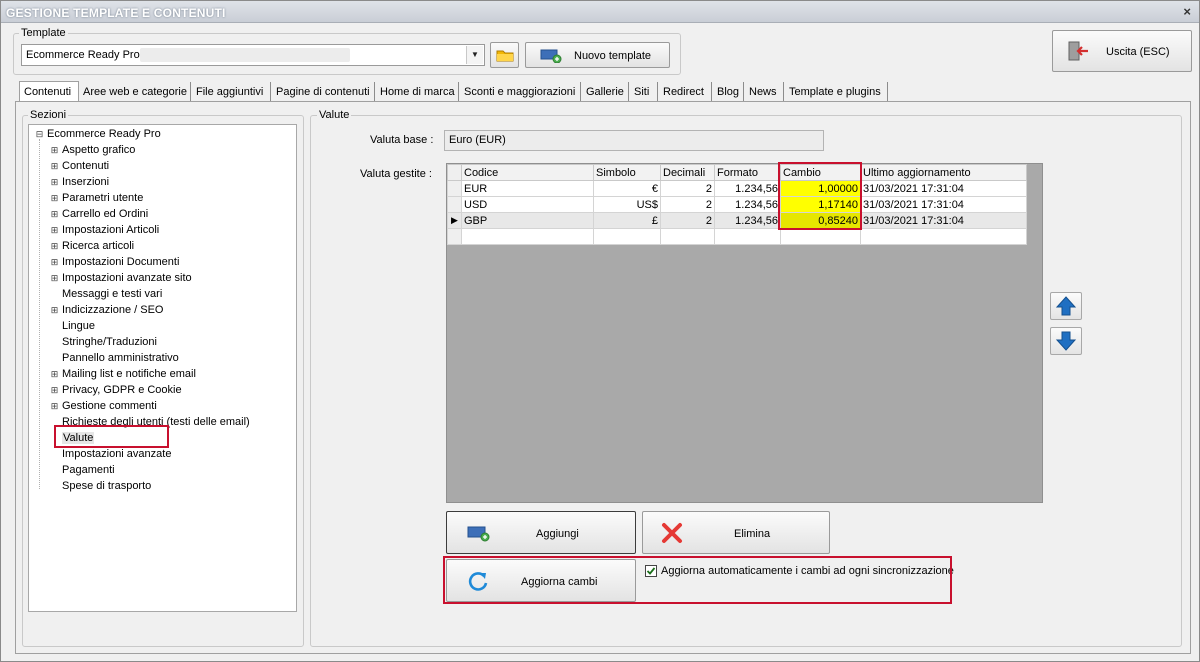  I want to click on tree-item: Valute, so click(78, 438).